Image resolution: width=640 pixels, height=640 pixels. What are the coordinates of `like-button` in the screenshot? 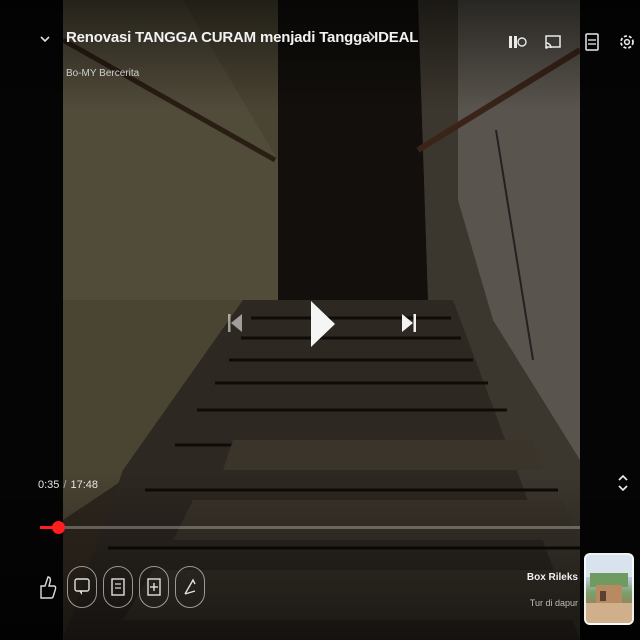 It's located at (47, 587).